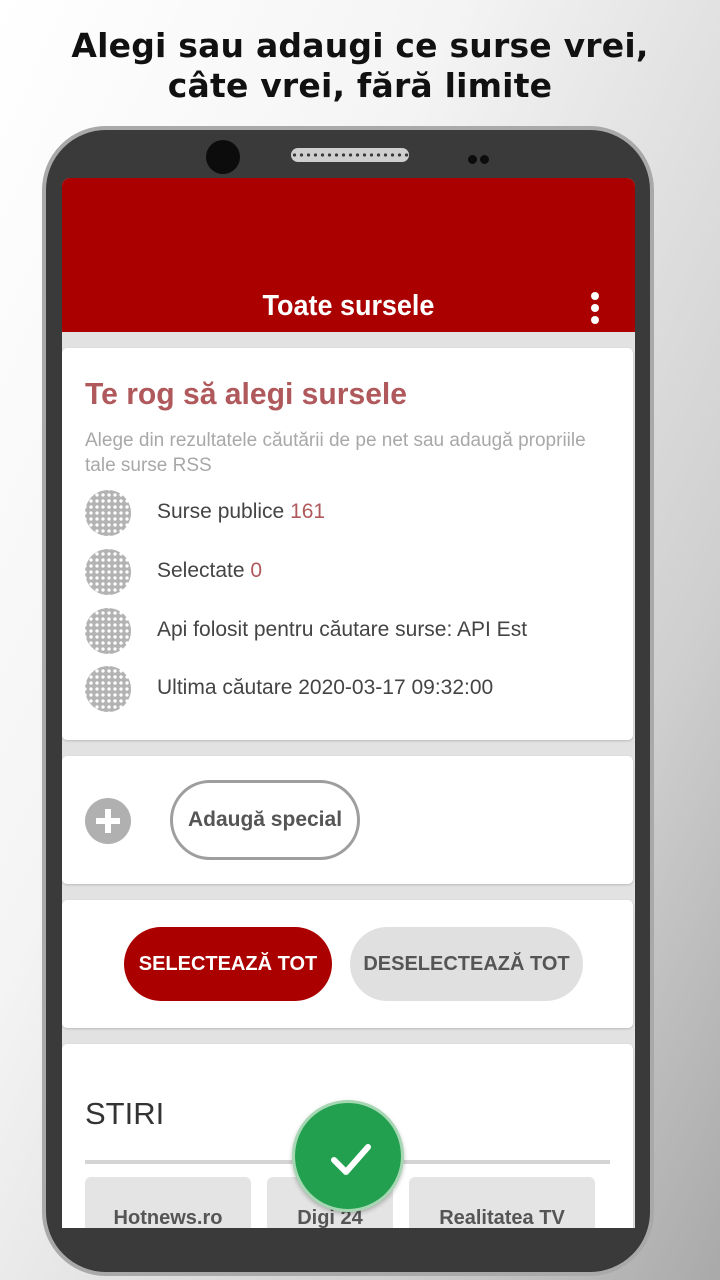  I want to click on camera-icon, so click(223, 157).